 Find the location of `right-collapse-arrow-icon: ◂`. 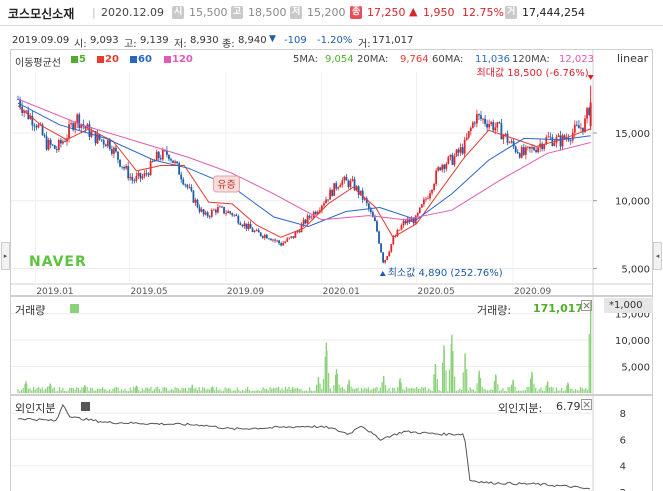

right-collapse-arrow-icon: ◂ is located at coordinates (657, 256).